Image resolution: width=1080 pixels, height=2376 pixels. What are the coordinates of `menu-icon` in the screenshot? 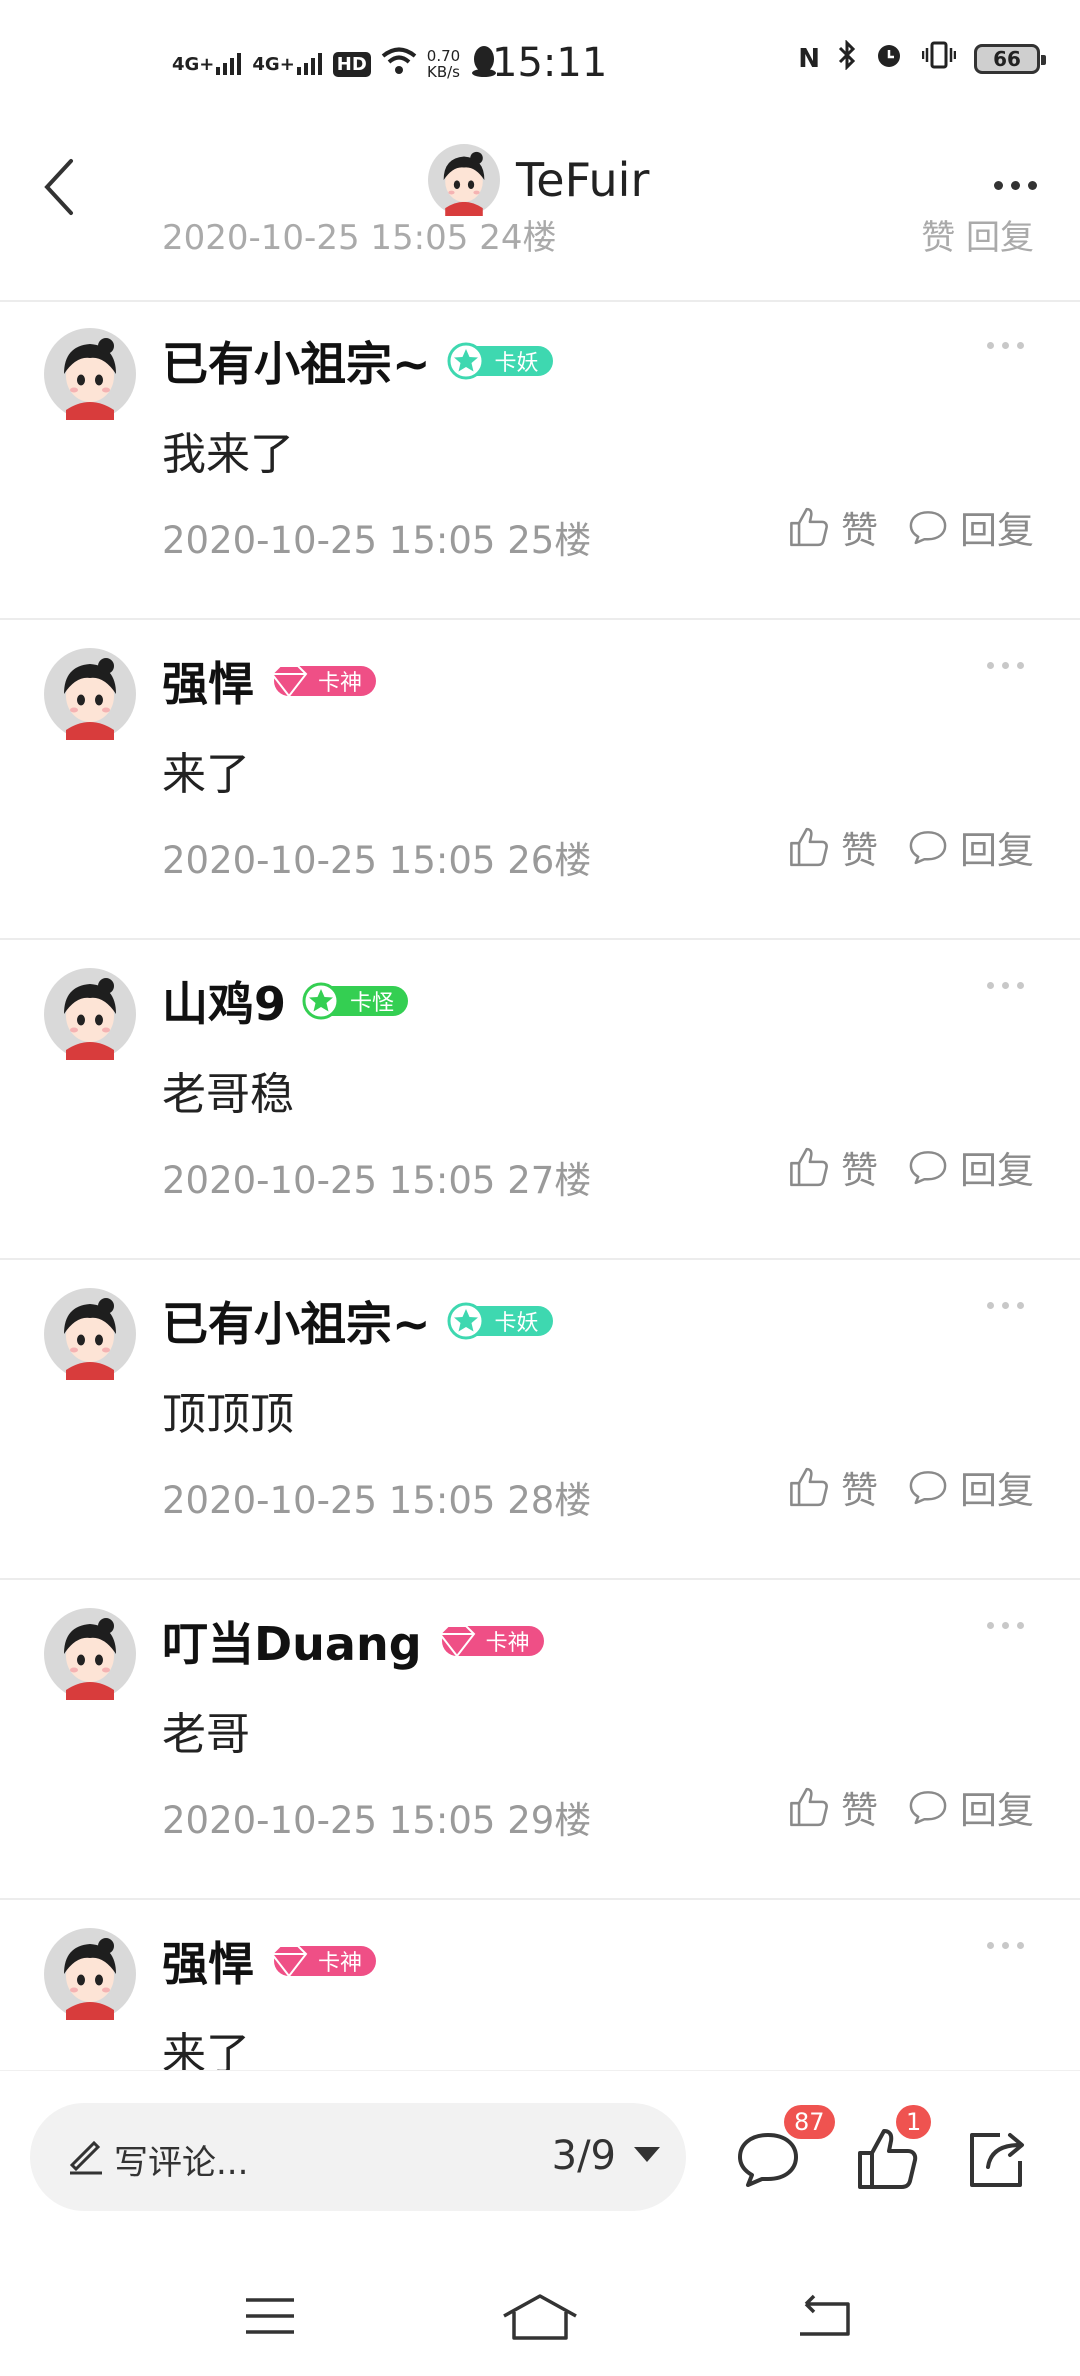 It's located at (270, 2316).